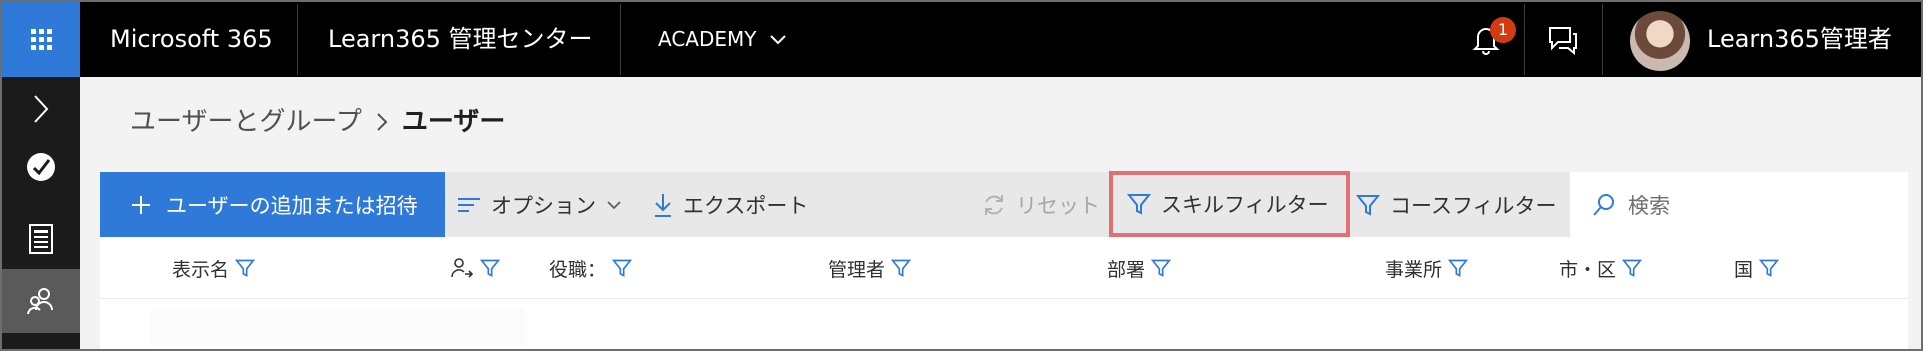  Describe the element at coordinates (191, 39) in the screenshot. I see `brand-name: Microsoft 365` at that location.